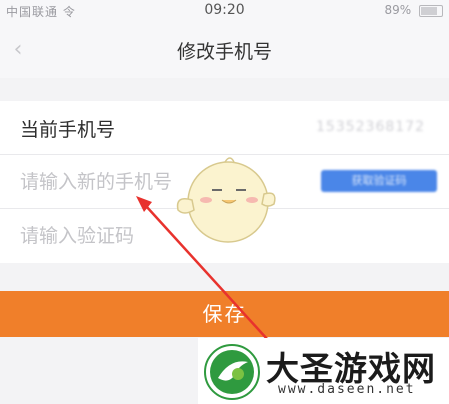 This screenshot has width=449, height=404. I want to click on battery-percent: 89%, so click(398, 10).